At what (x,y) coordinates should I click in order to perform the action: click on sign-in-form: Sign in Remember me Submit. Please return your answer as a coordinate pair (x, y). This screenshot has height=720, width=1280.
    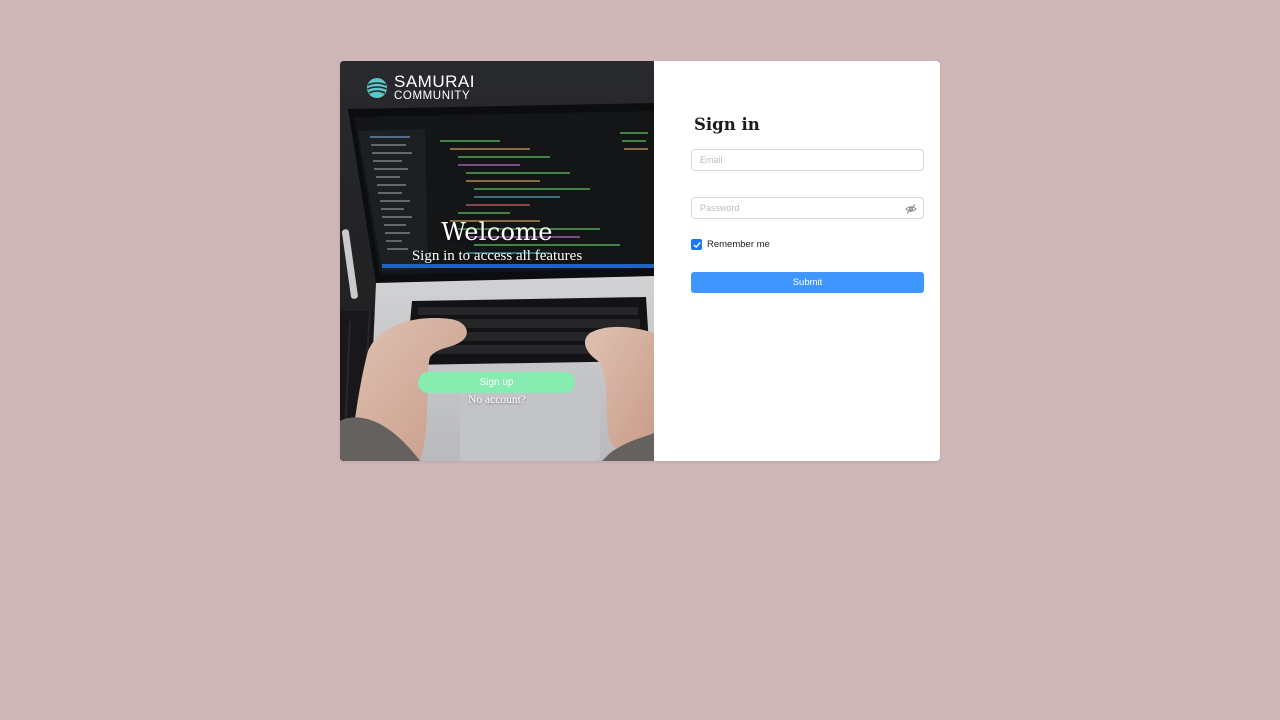
    Looking at the image, I should click on (797, 261).